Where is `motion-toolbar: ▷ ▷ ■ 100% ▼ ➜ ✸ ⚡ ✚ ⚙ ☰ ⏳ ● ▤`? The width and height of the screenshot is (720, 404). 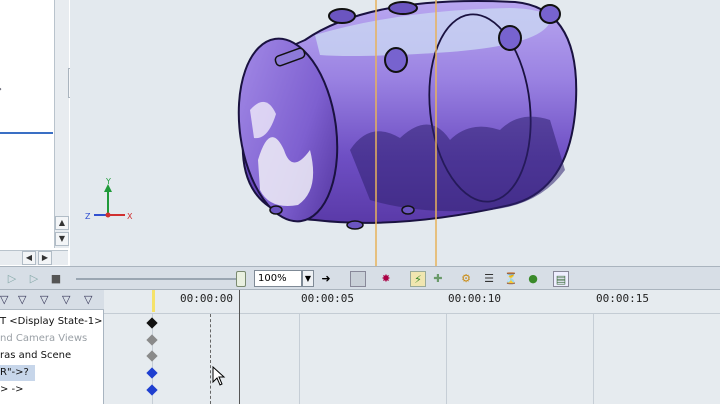
motion-toolbar: ▷ ▷ ■ 100% ▼ ➜ ✸ ⚡ ✚ ⚙ ☰ ⏳ ● ▤ is located at coordinates (360, 278).